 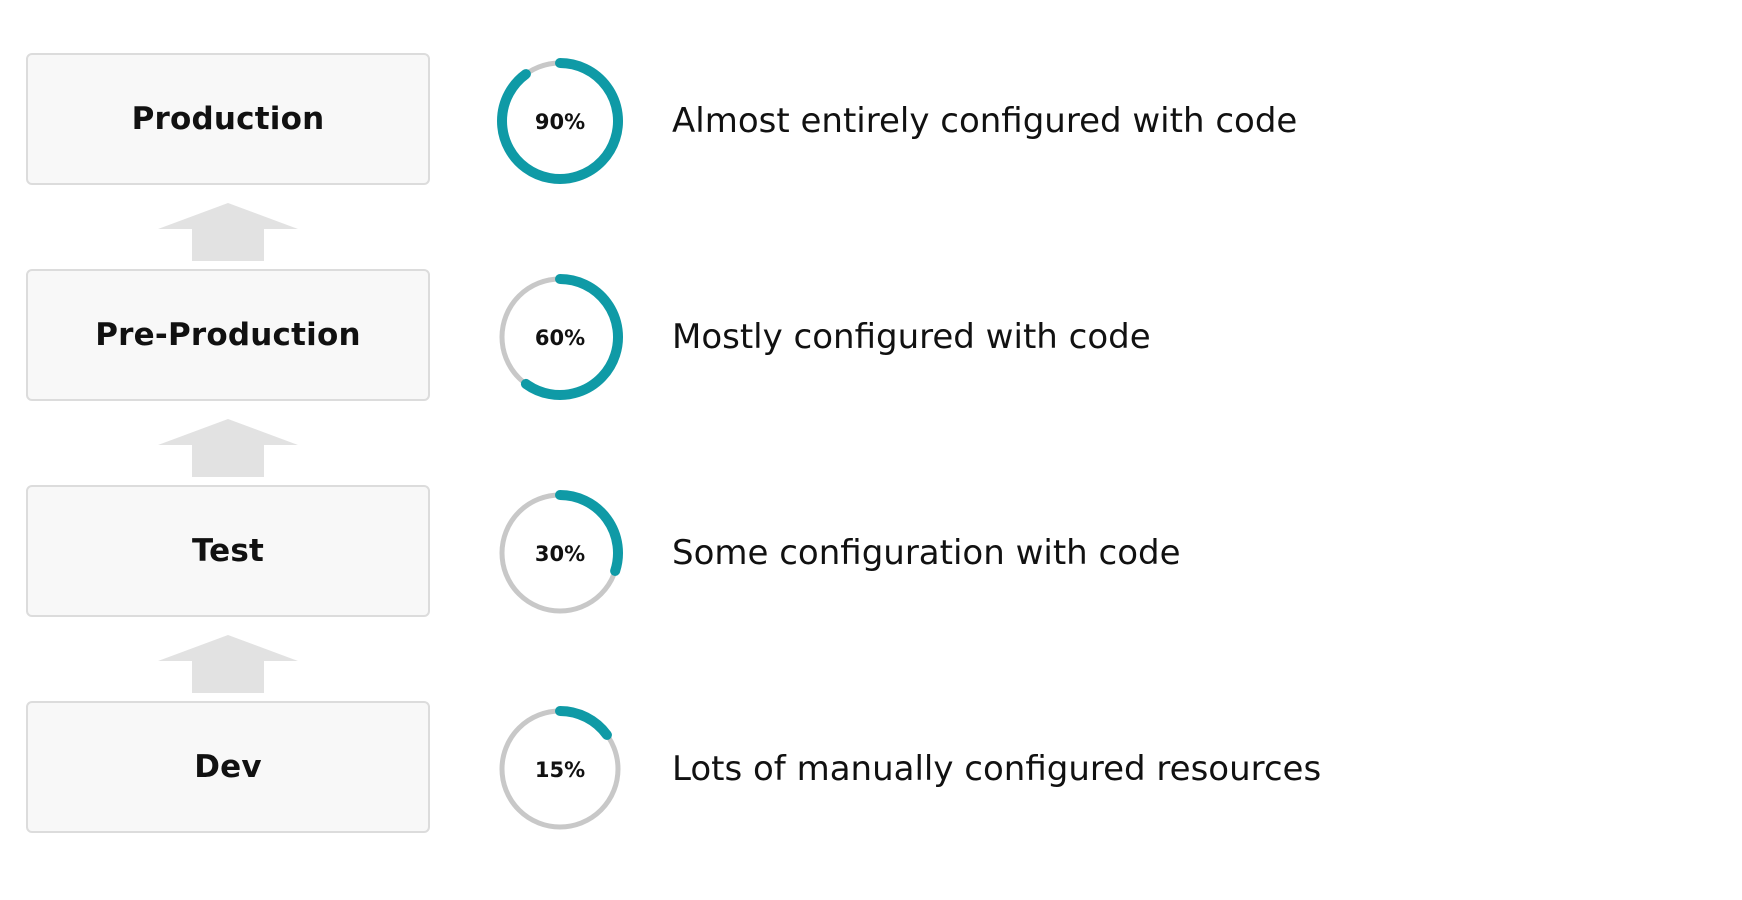 I want to click on stage-label: Pre-Production, so click(x=228, y=335).